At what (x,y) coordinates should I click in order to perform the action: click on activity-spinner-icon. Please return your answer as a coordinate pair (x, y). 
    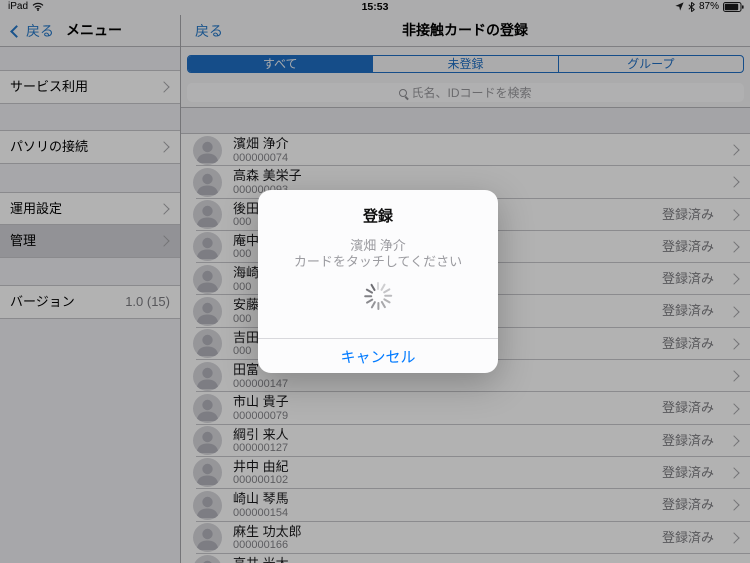
    Looking at the image, I should click on (377, 296).